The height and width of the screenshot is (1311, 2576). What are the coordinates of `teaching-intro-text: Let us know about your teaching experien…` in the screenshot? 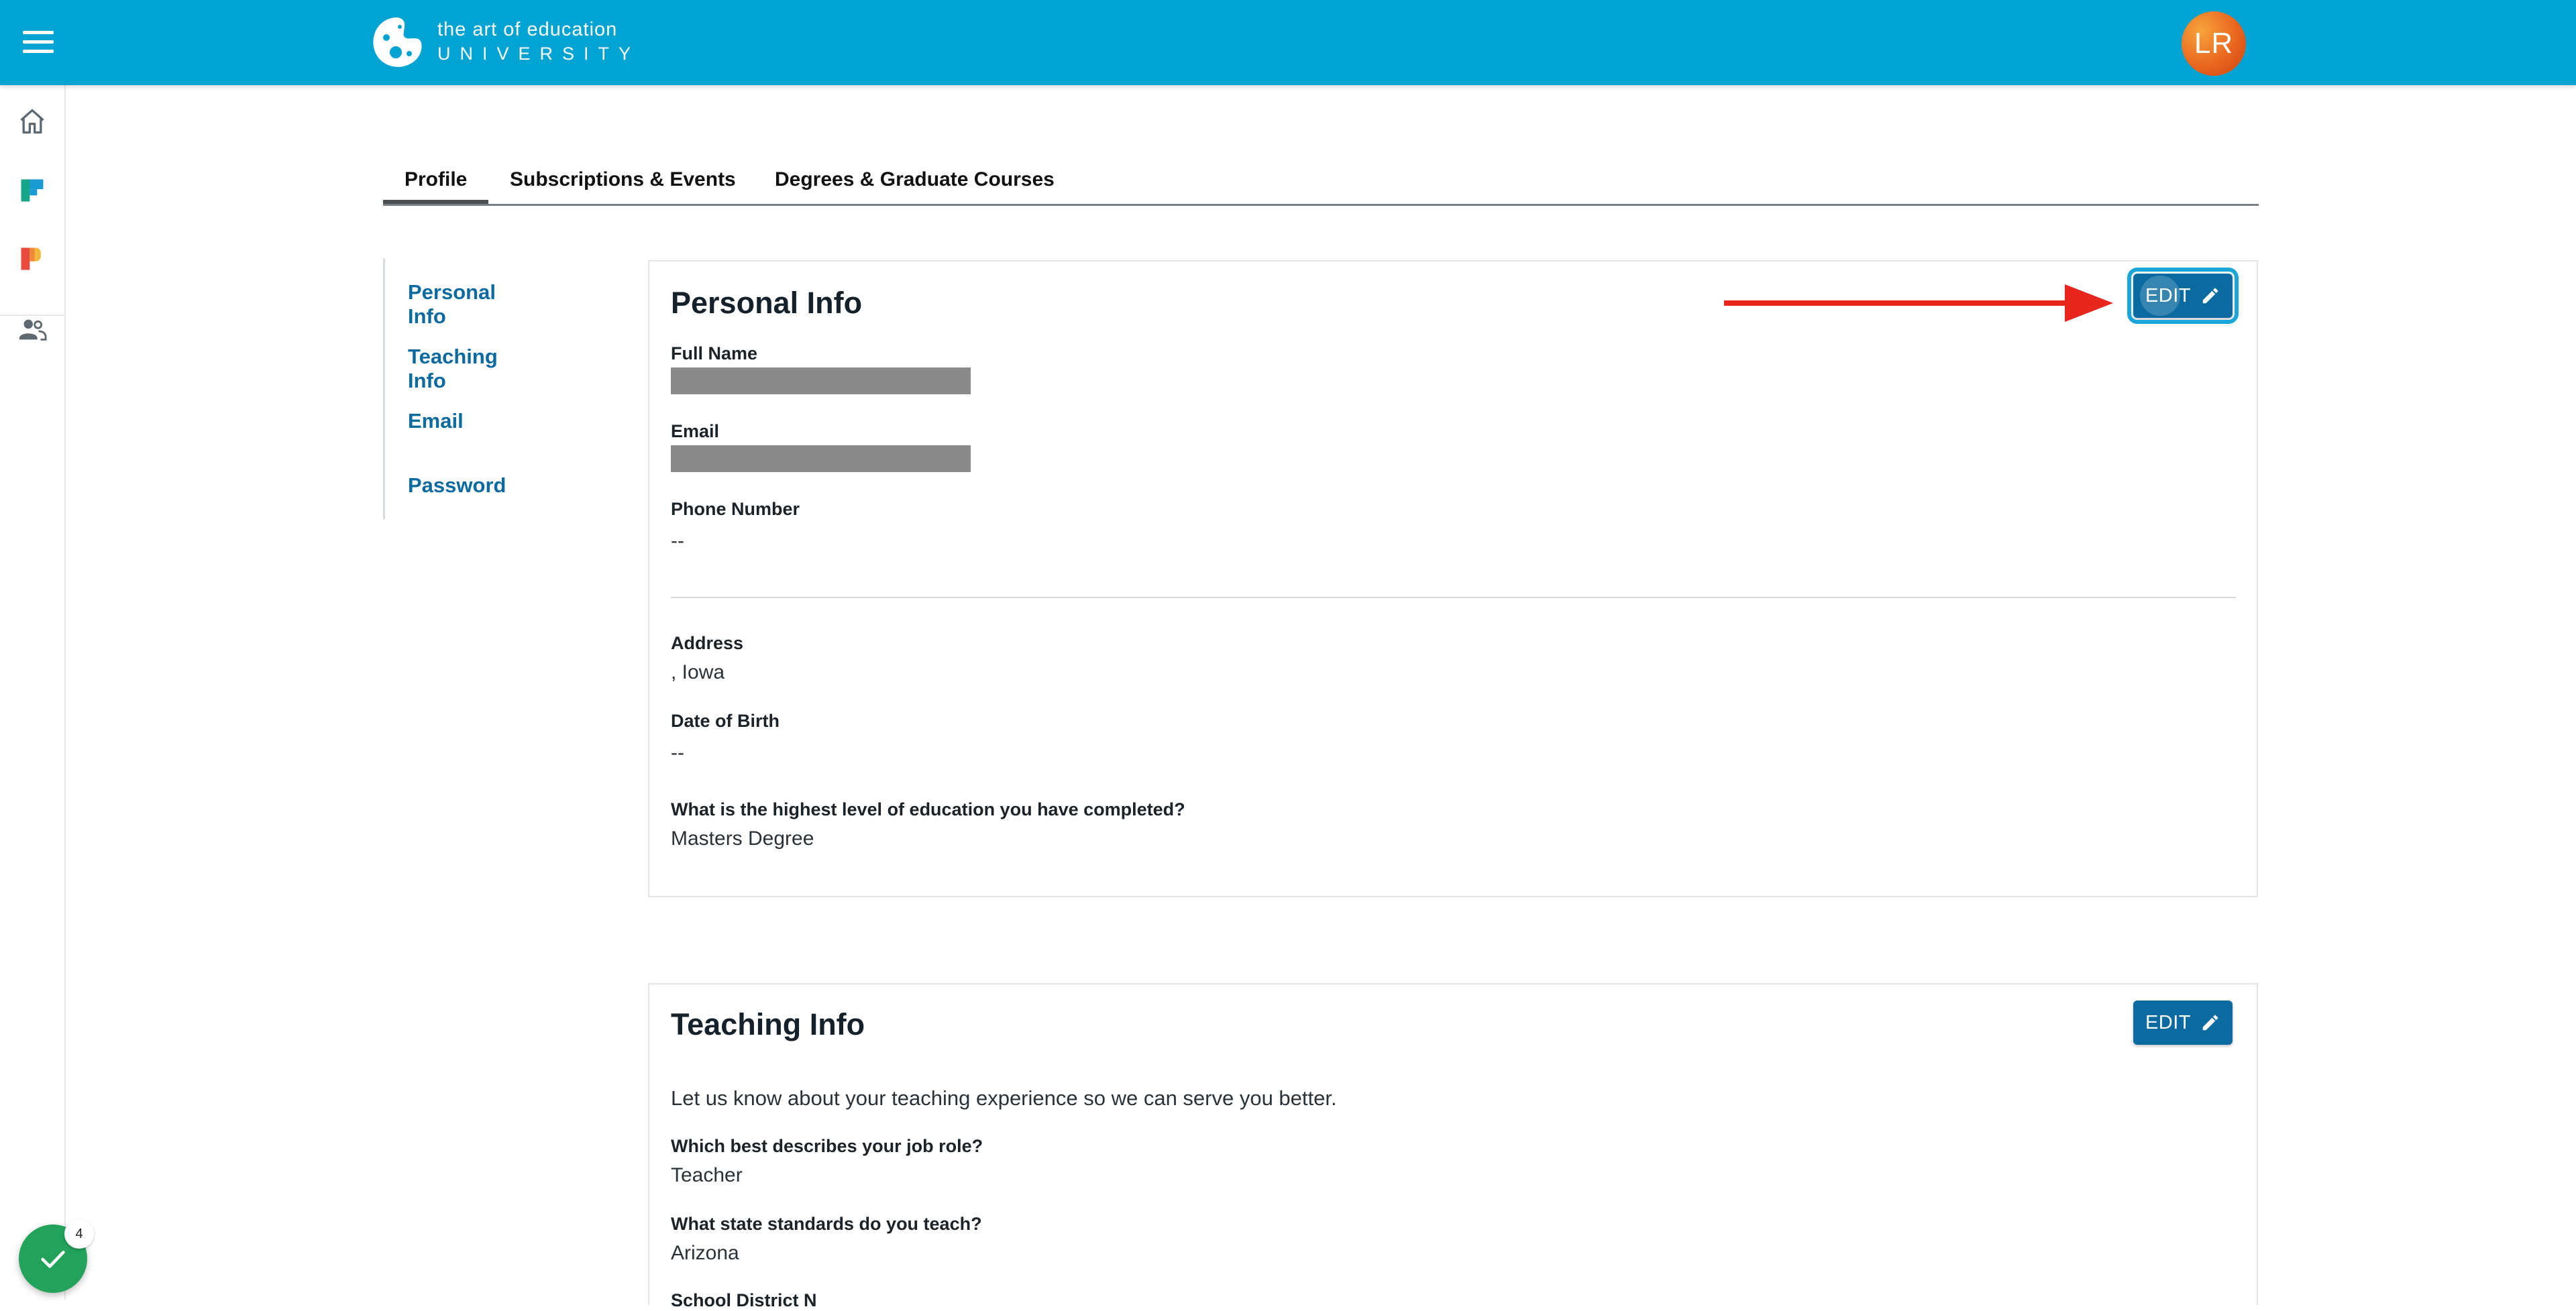 It's located at (1004, 1098).